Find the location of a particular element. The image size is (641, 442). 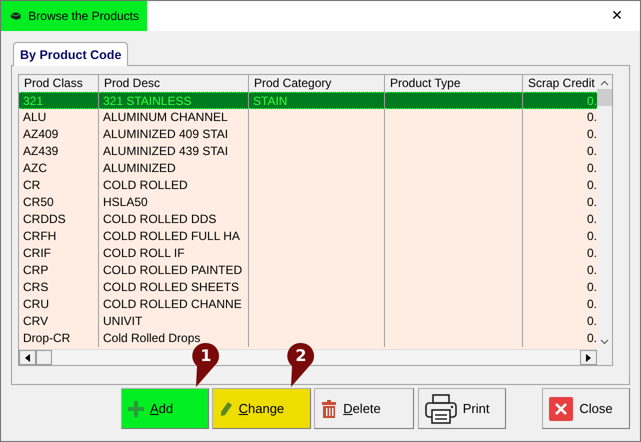

column-header: Prod Class is located at coordinates (59, 84).